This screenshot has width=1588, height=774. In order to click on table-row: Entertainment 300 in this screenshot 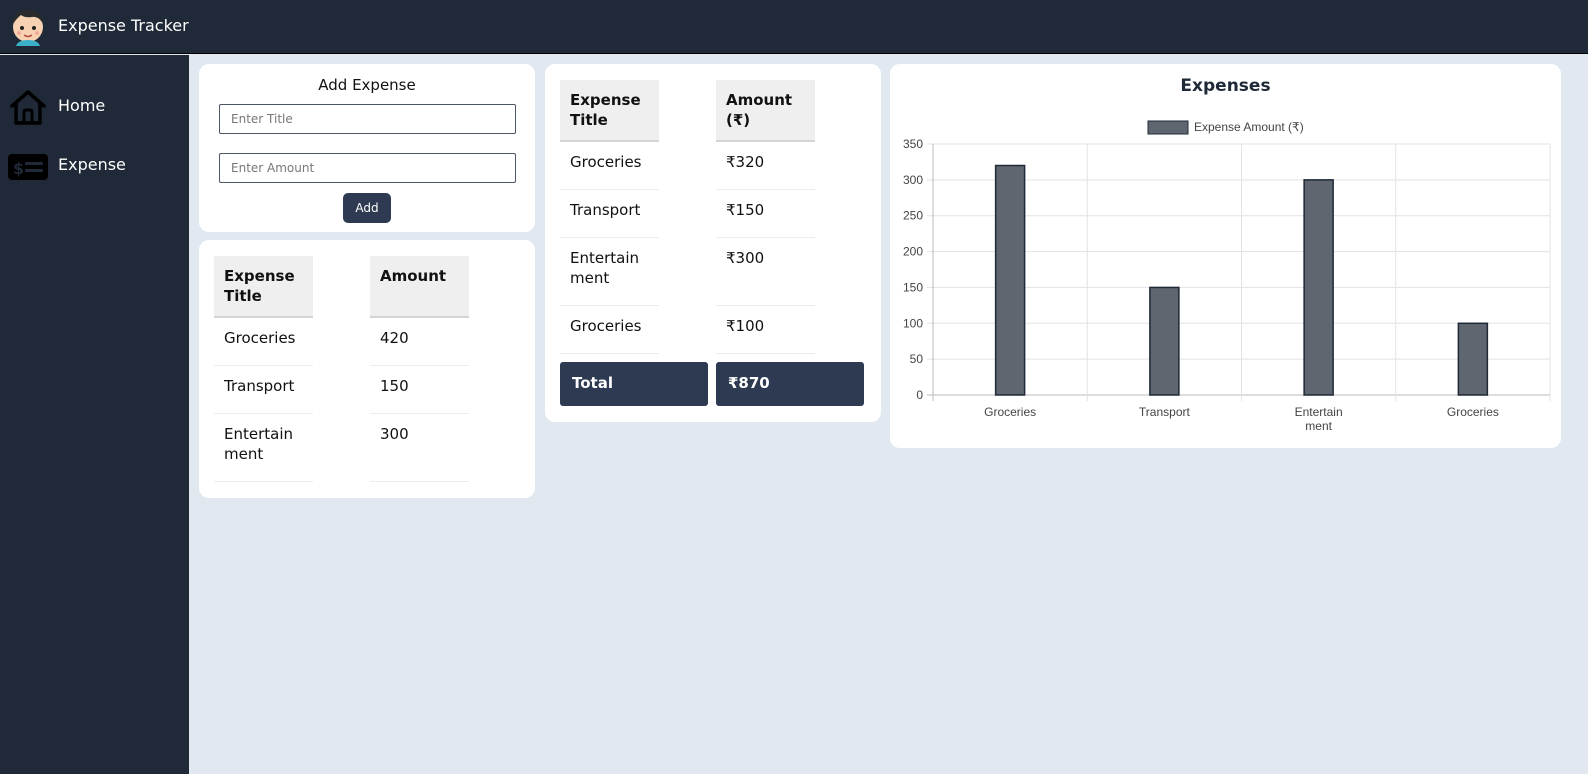, I will do `click(341, 448)`.